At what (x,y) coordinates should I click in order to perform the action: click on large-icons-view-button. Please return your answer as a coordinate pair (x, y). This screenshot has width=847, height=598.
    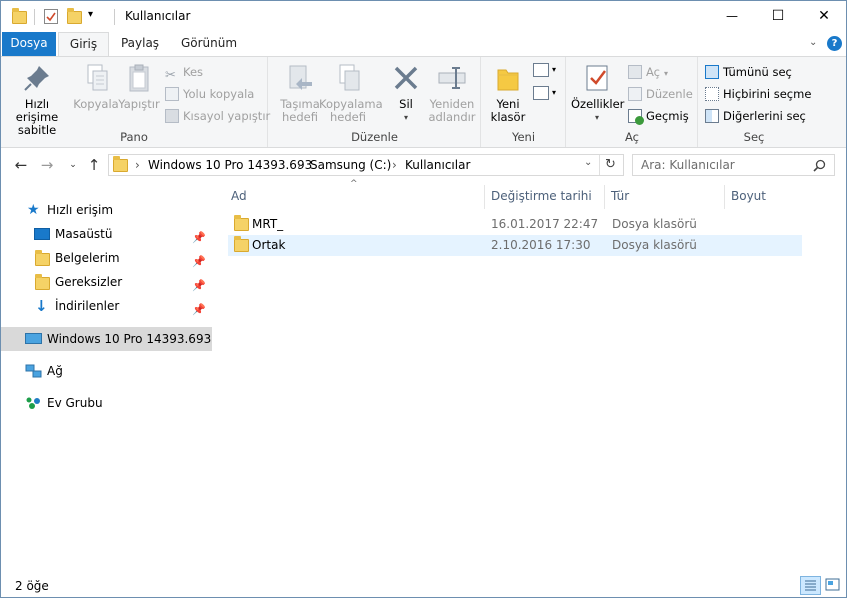
    Looking at the image, I should click on (833, 585).